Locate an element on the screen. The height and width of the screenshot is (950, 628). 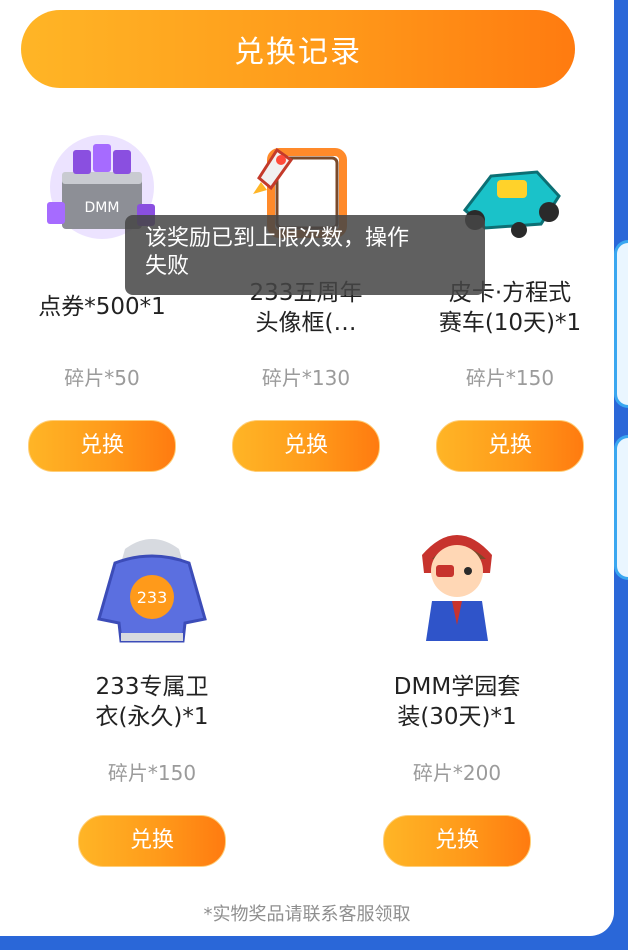
toast-message: 该奖励已到上限次数，操作 失败 is located at coordinates (305, 255).